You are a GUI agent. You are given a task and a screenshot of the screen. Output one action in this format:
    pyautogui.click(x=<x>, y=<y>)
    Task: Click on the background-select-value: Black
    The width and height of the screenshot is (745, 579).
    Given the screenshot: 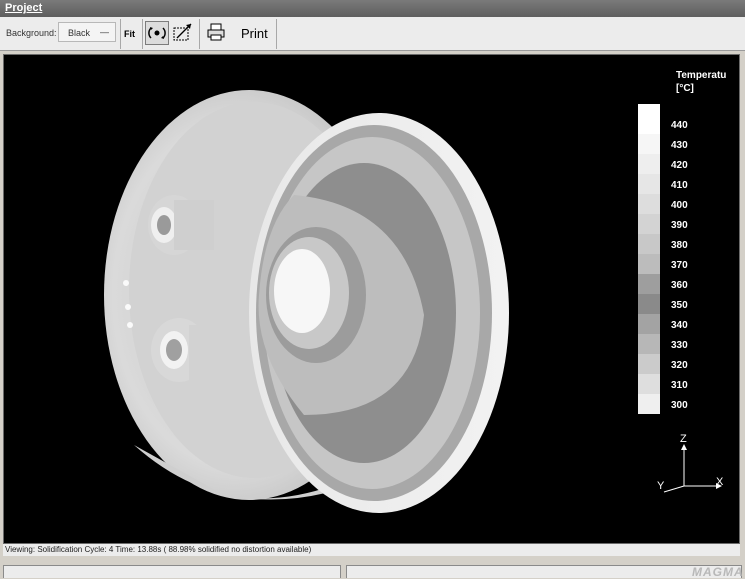 What is the action you would take?
    pyautogui.click(x=79, y=33)
    